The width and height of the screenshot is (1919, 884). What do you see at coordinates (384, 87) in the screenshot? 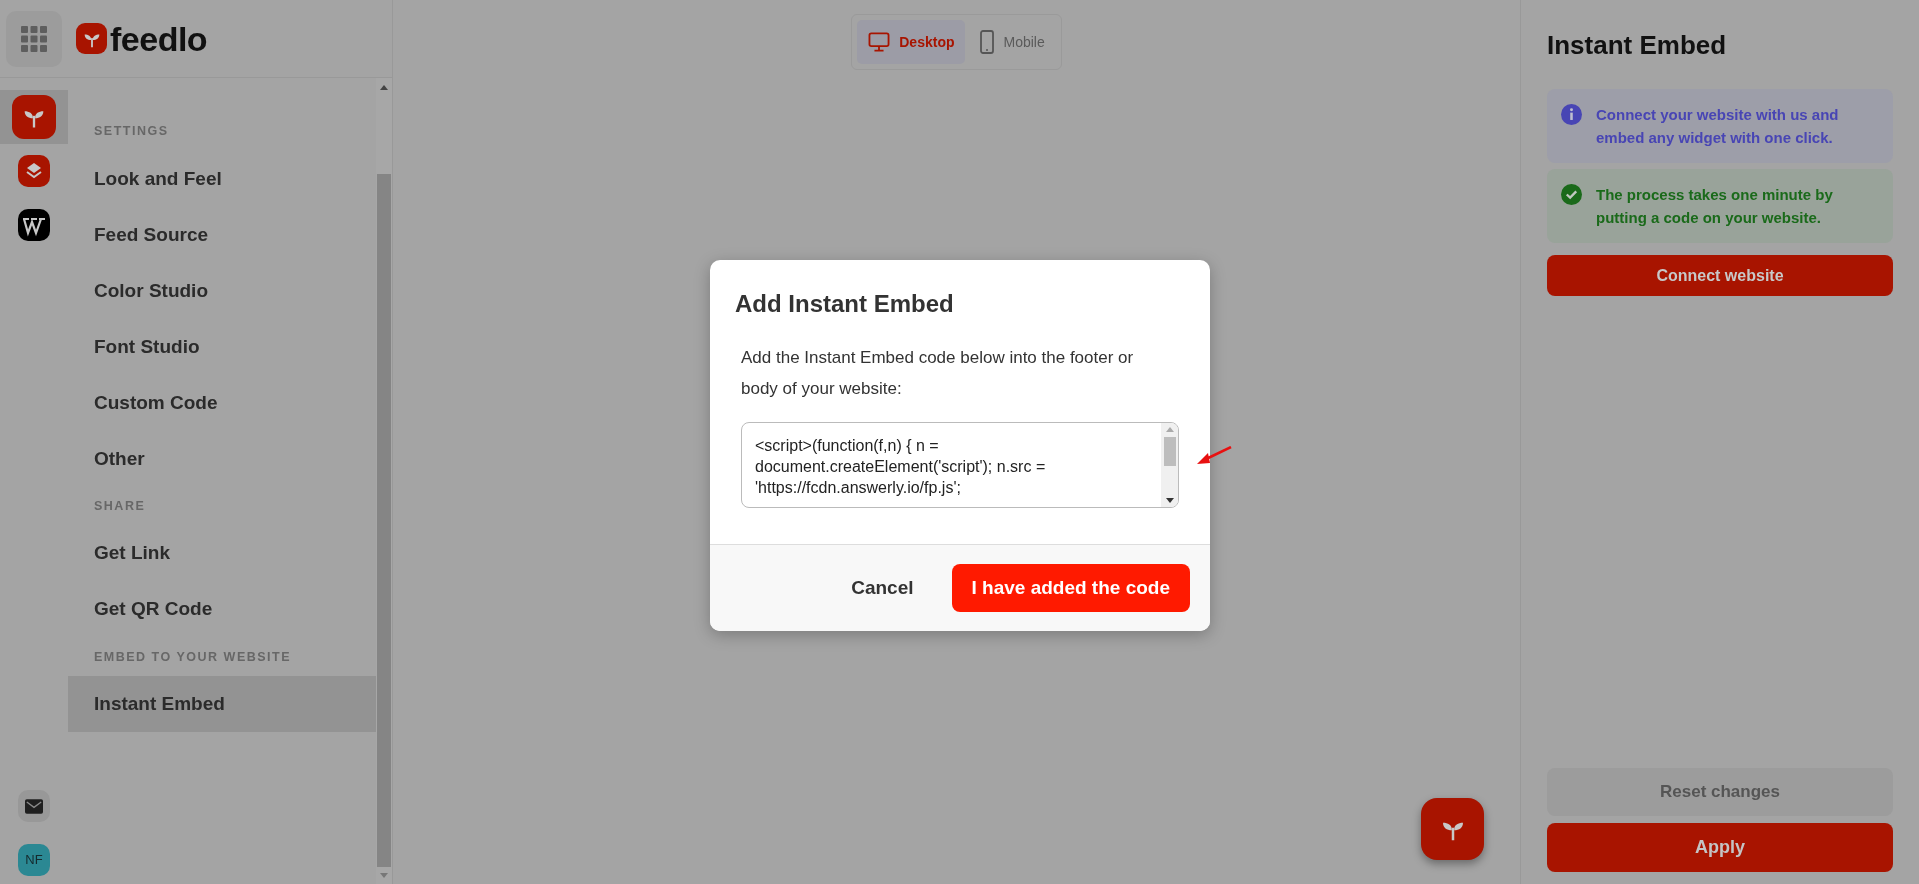
I see `scroll-up-icon` at bounding box center [384, 87].